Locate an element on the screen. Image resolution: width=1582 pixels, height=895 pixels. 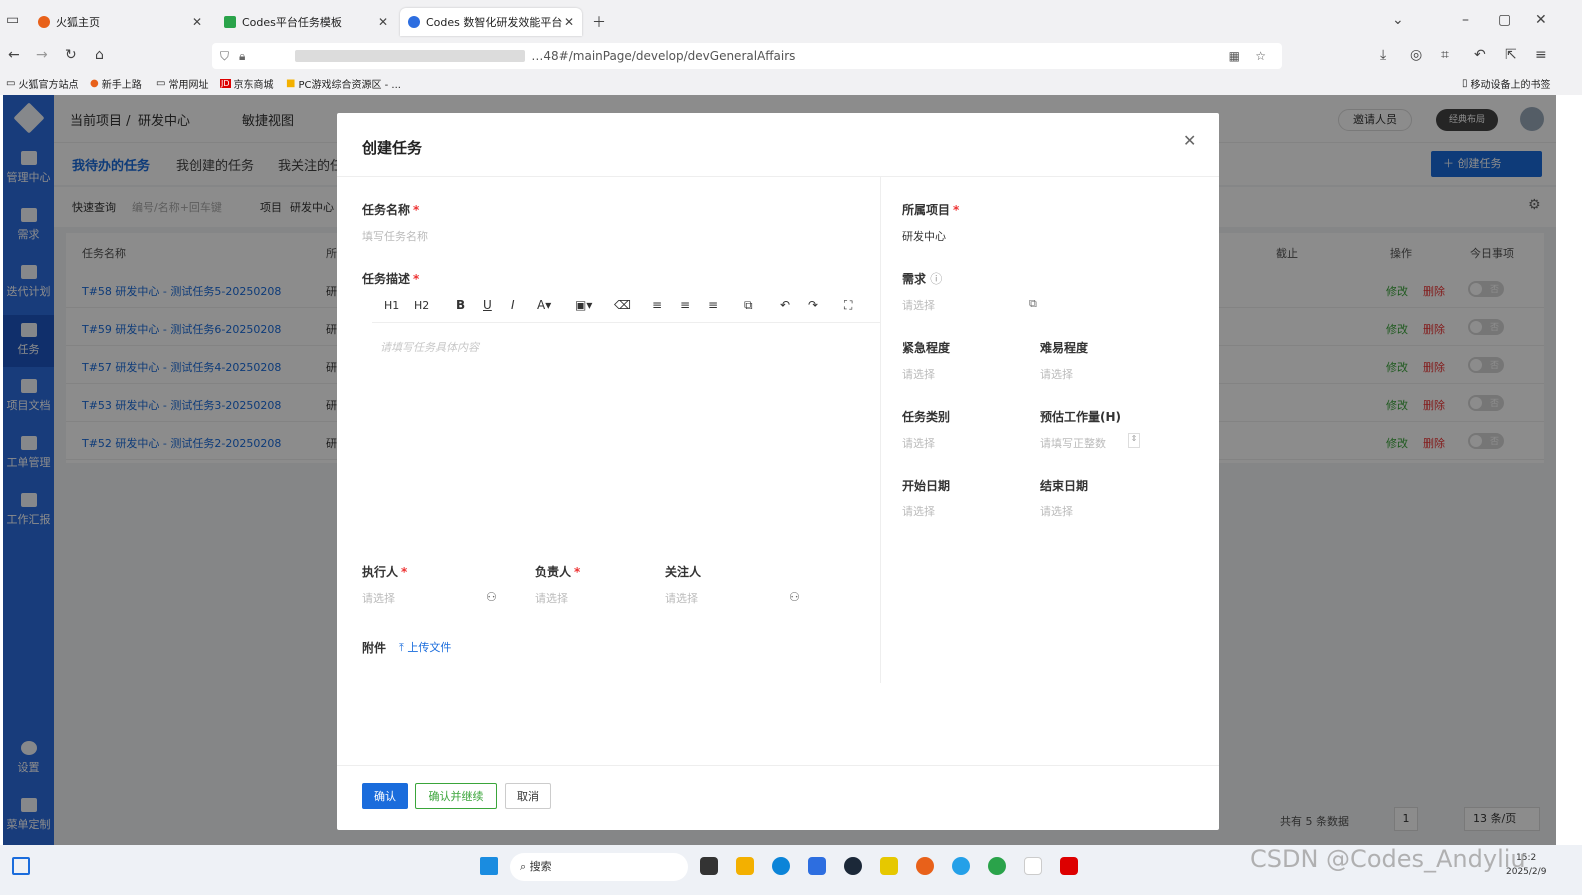
firefox-icon: ● is located at coordinates (94, 83).